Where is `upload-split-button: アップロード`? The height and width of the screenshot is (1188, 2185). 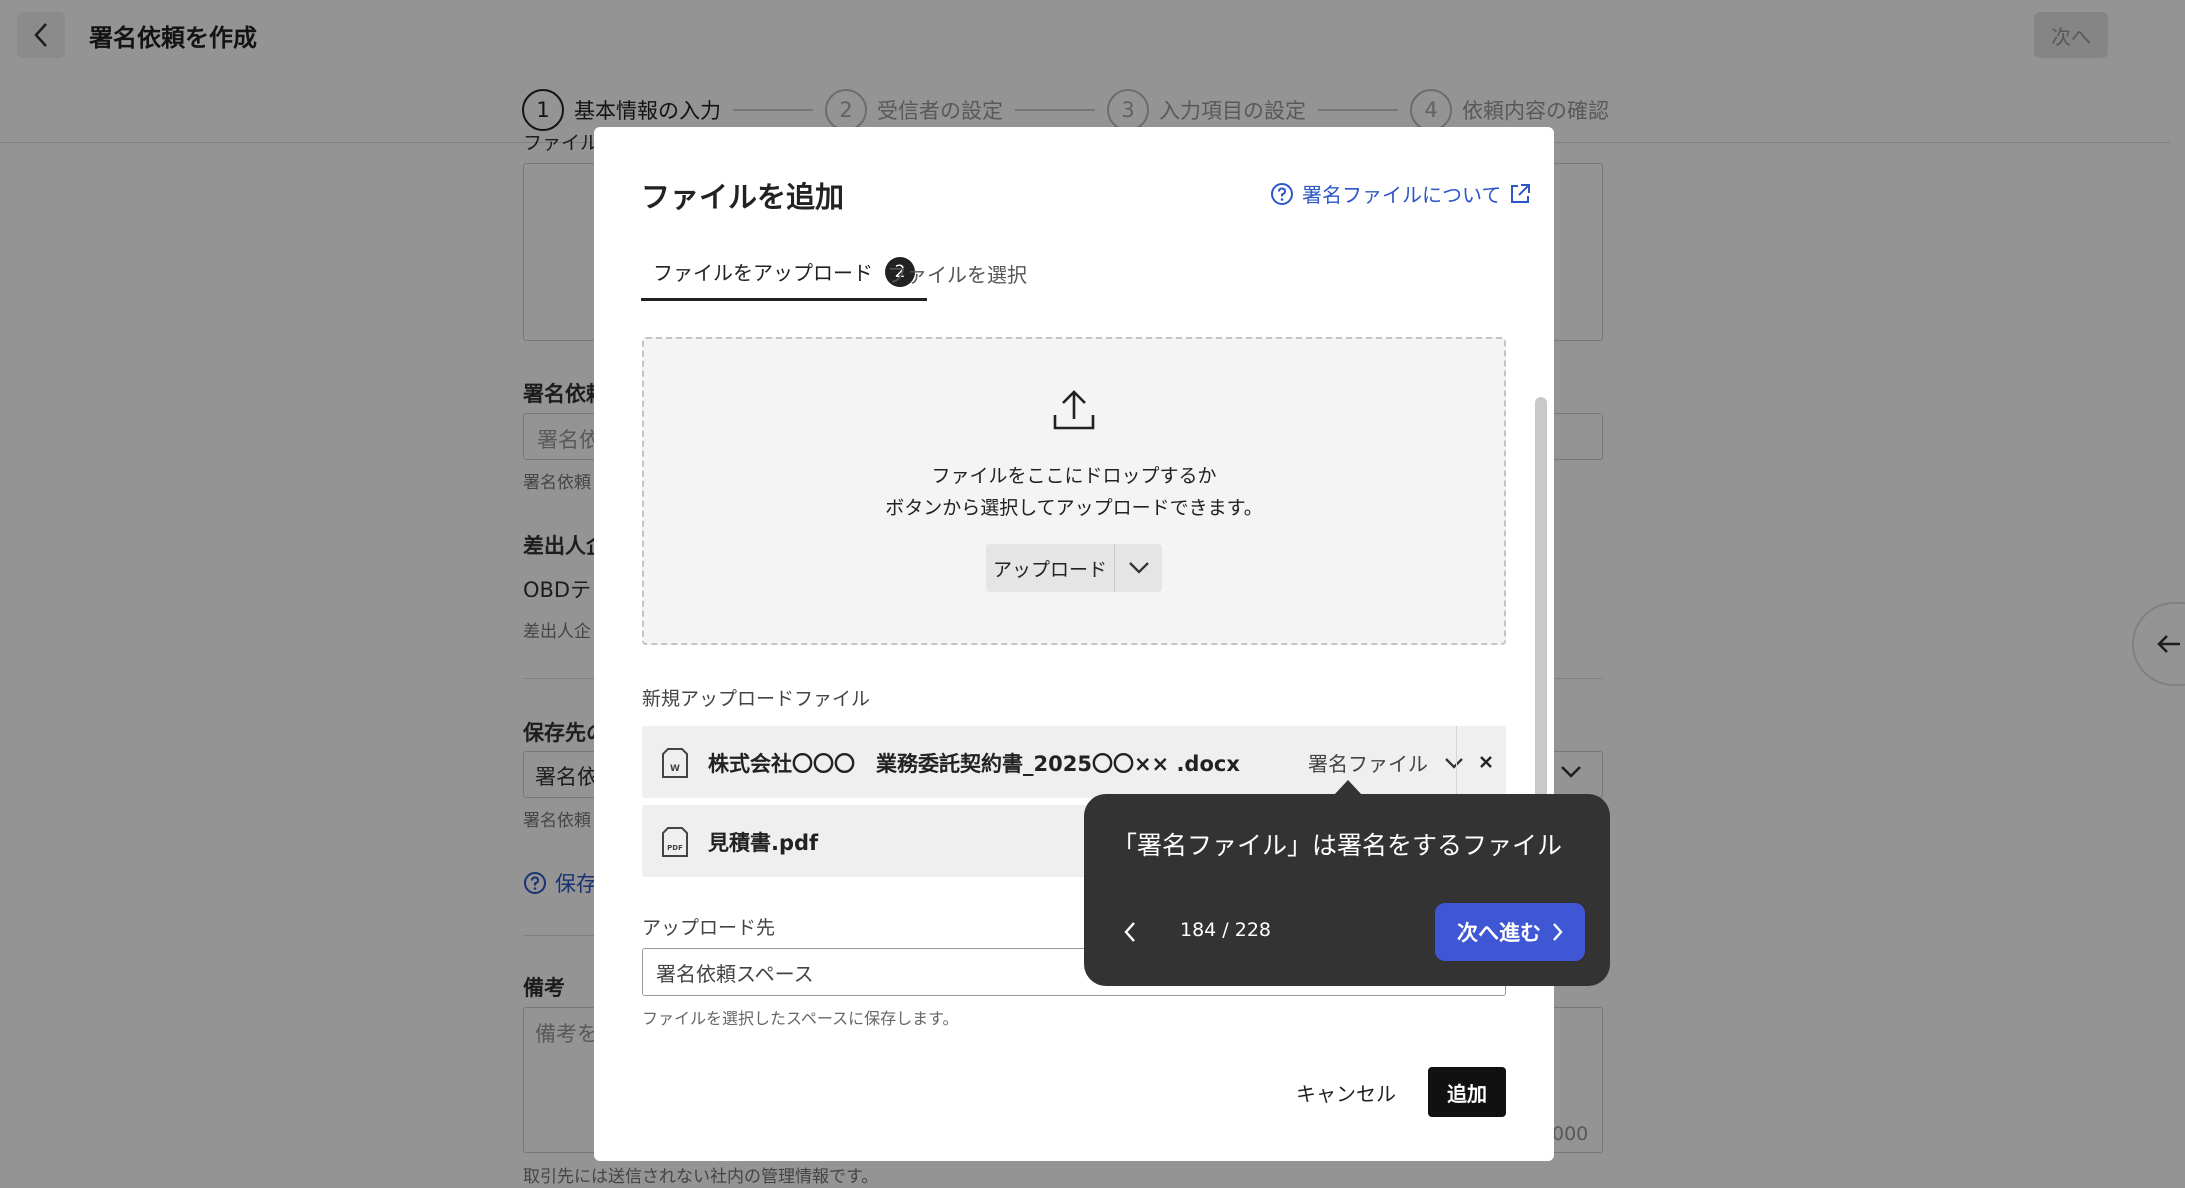
upload-split-button: アップロード is located at coordinates (1074, 568).